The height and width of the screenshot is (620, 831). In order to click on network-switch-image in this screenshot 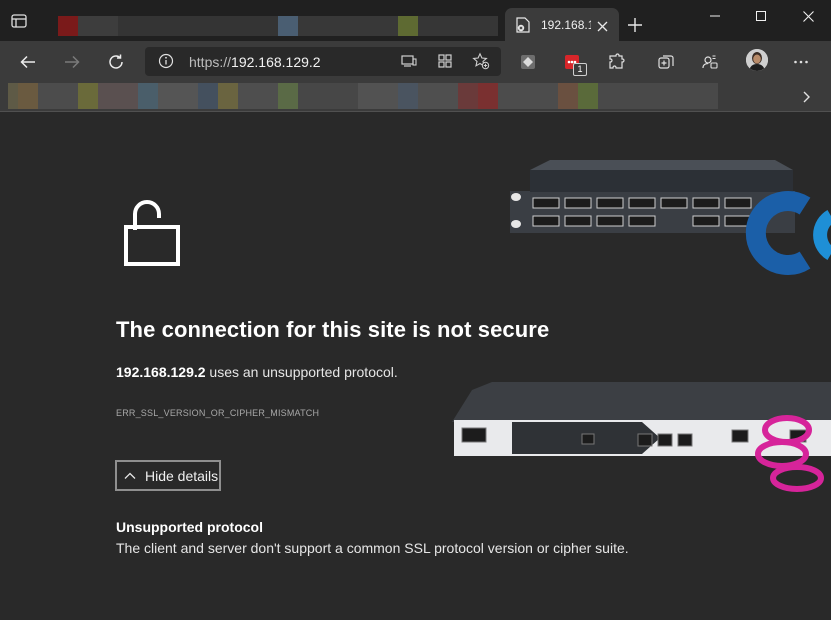, I will do `click(668, 223)`.